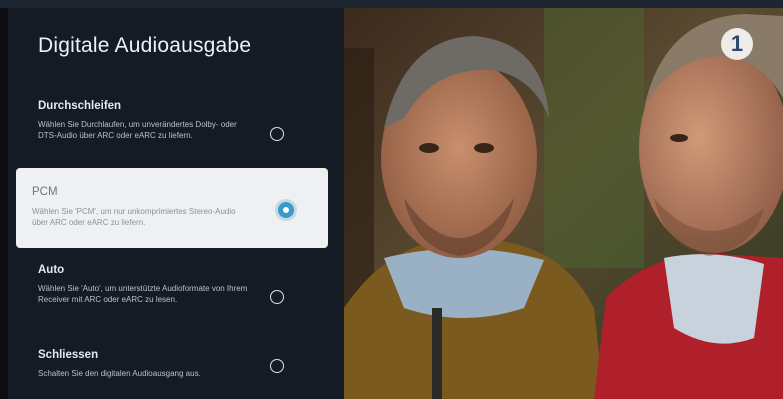 This screenshot has height=399, width=783. What do you see at coordinates (45, 192) in the screenshot?
I see `option-title: PCM` at bounding box center [45, 192].